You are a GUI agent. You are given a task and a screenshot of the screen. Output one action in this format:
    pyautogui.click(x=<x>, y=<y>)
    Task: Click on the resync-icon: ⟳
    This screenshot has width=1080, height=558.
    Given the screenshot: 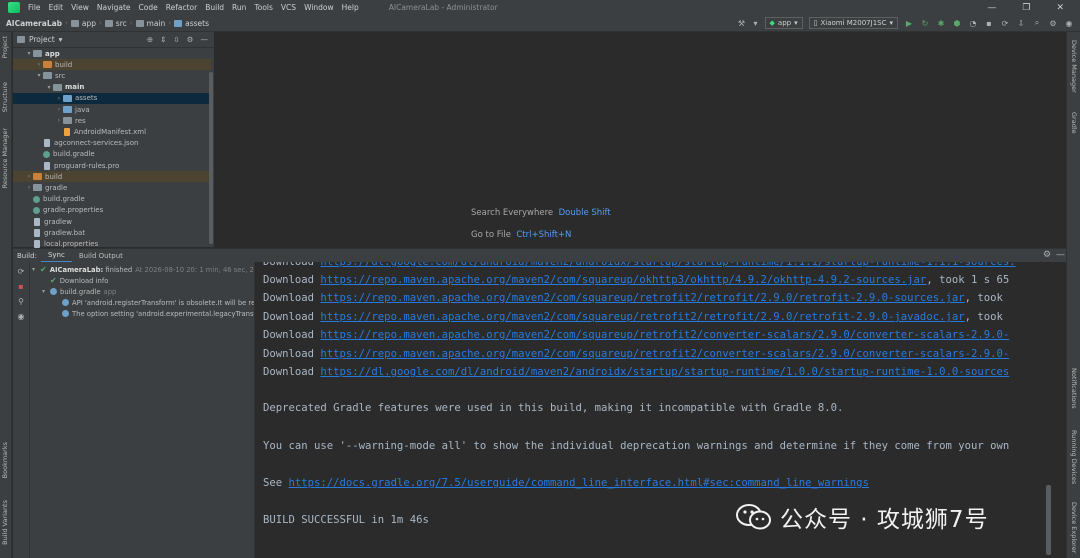 What is the action you would take?
    pyautogui.click(x=21, y=271)
    